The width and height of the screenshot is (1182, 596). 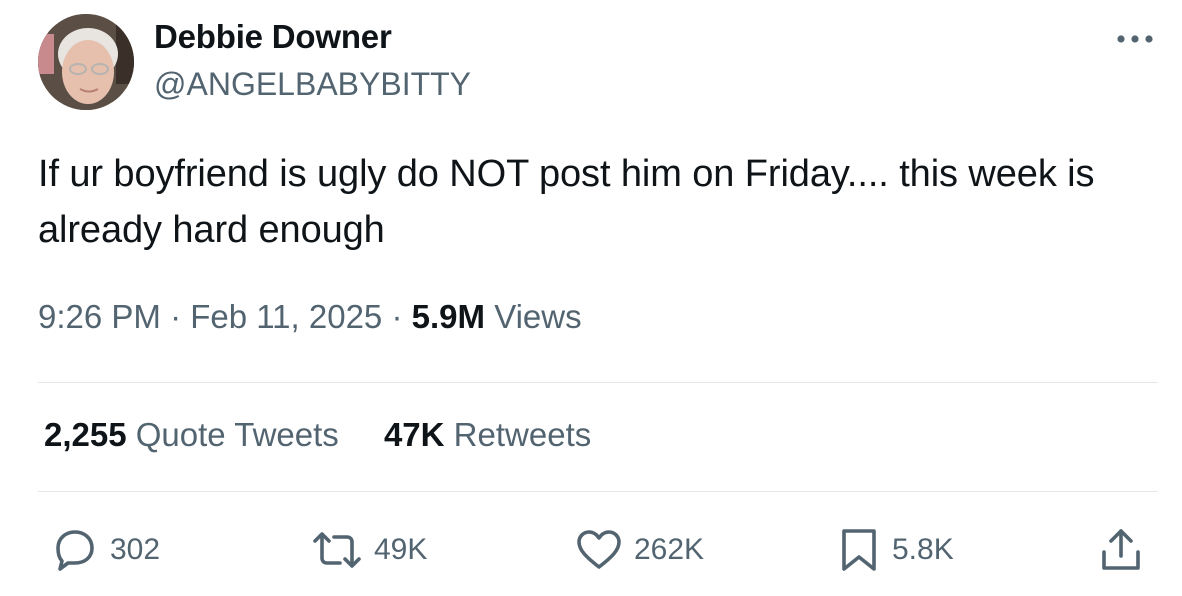 What do you see at coordinates (923, 549) in the screenshot?
I see `bookmark-count: 5.8K` at bounding box center [923, 549].